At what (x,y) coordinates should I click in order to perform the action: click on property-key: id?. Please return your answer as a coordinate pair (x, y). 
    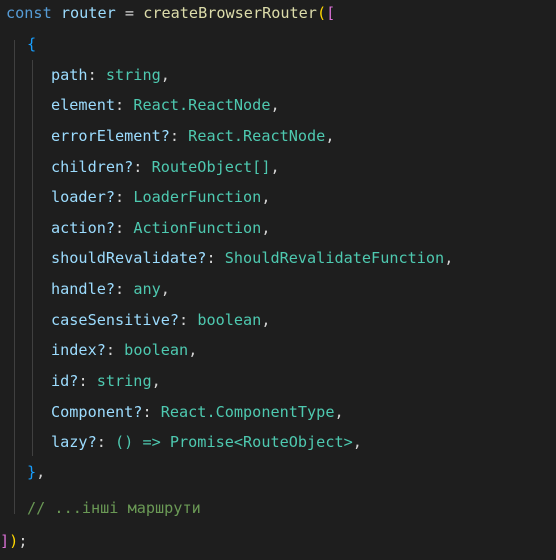
    Looking at the image, I should click on (65, 381).